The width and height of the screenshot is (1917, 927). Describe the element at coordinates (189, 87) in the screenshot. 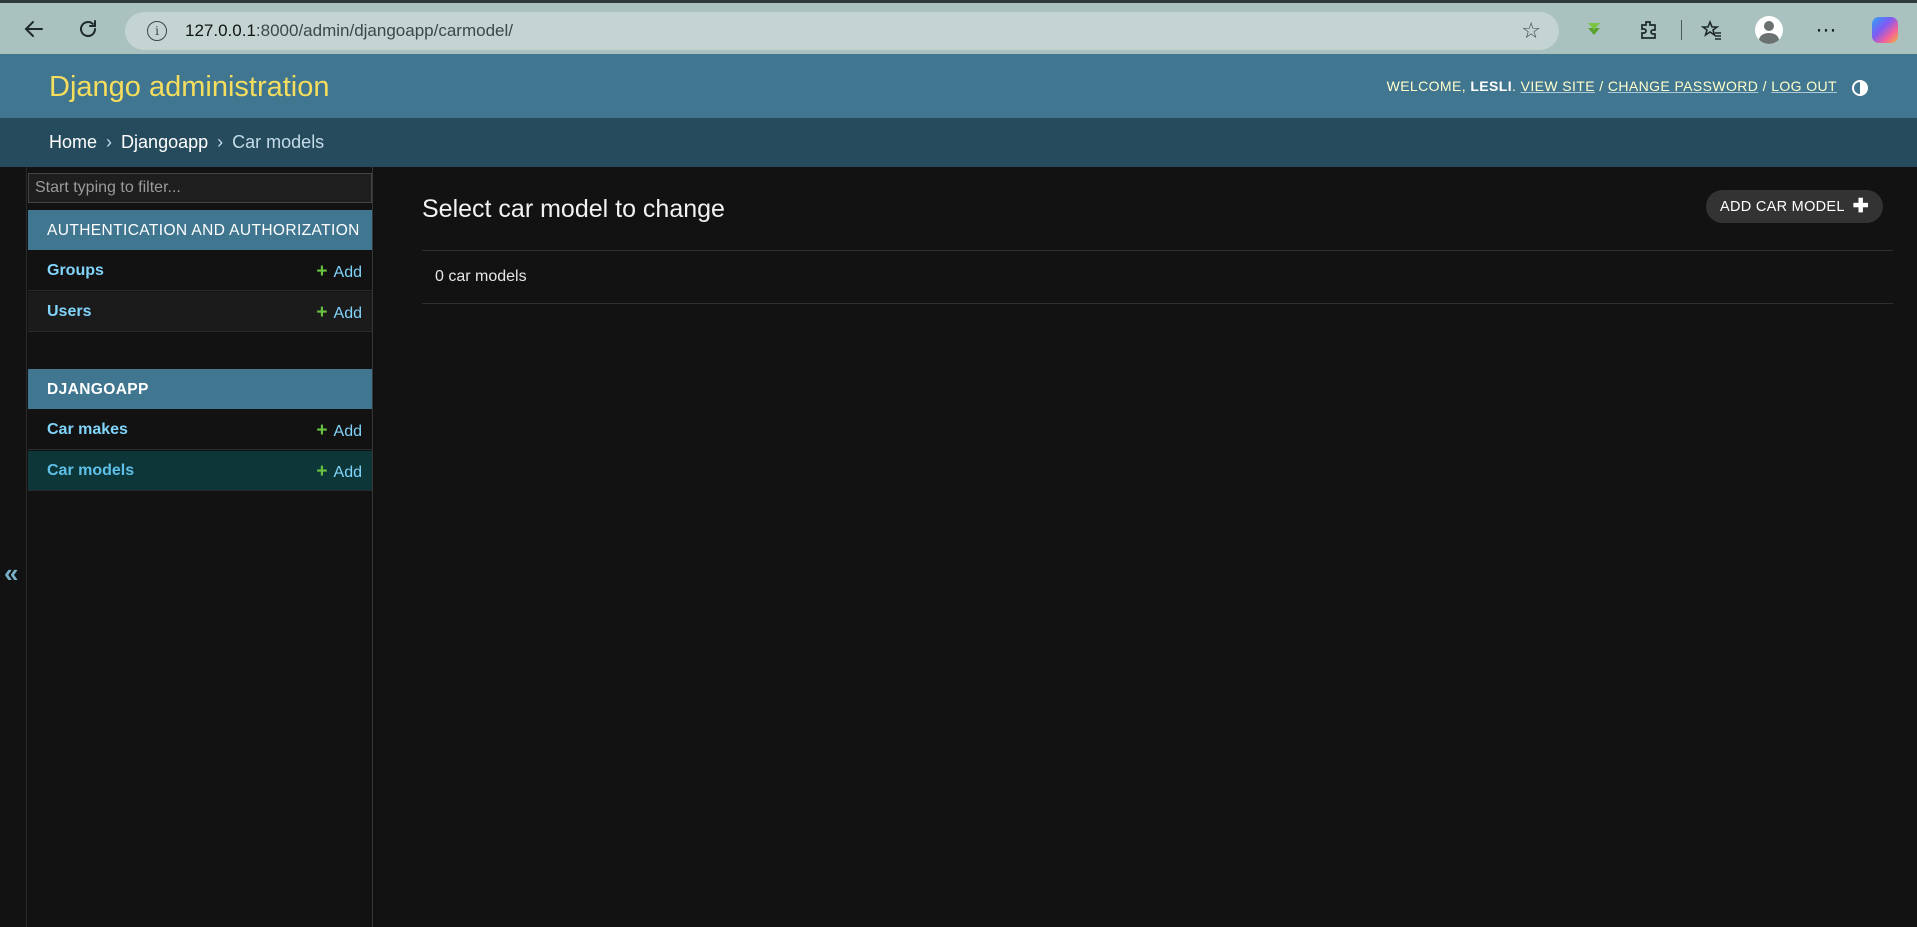

I see `site-brand: Django administration` at that location.